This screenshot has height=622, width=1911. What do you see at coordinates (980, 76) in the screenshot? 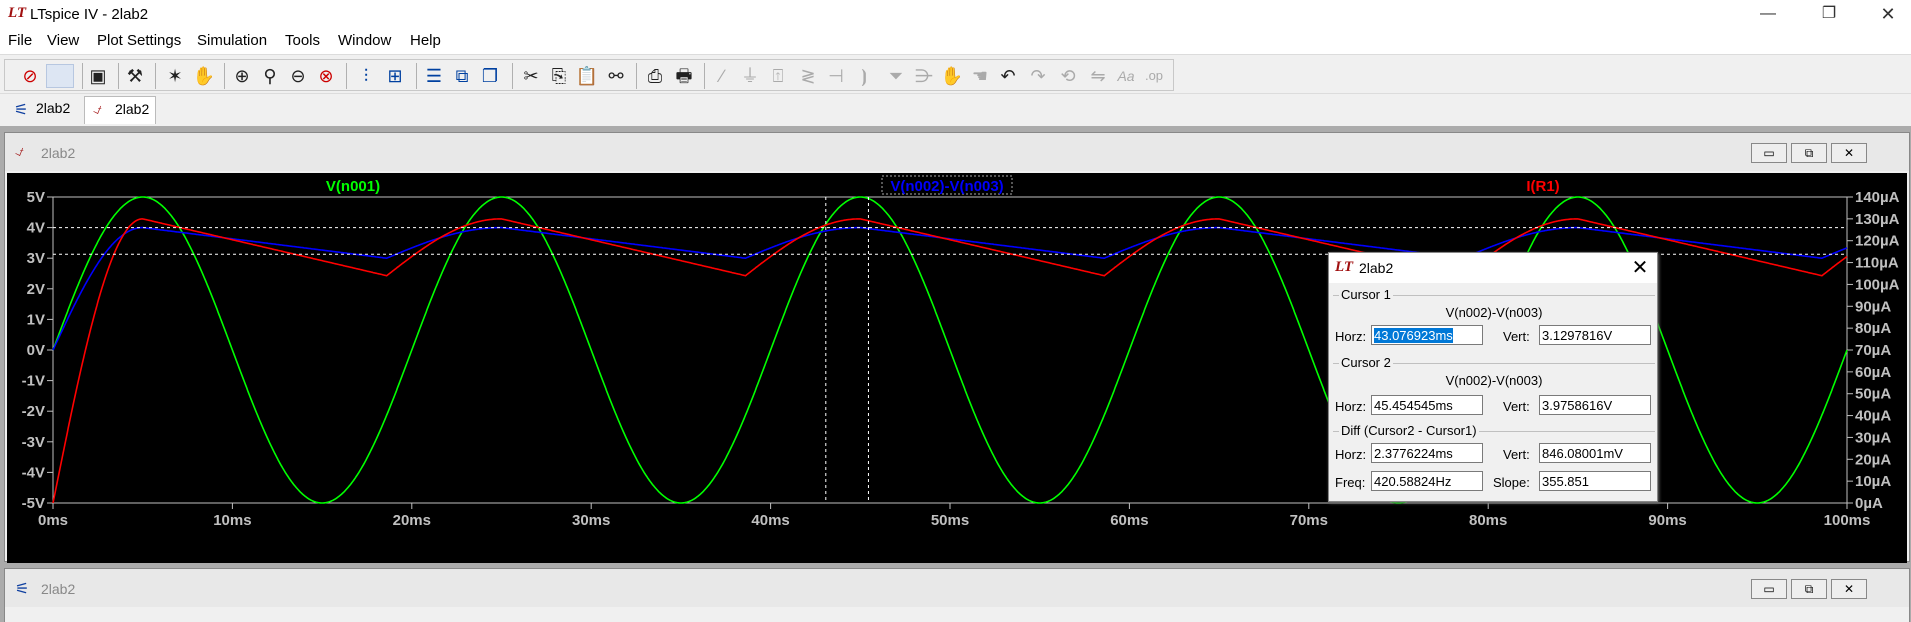
I see `drag-icon: ☚` at bounding box center [980, 76].